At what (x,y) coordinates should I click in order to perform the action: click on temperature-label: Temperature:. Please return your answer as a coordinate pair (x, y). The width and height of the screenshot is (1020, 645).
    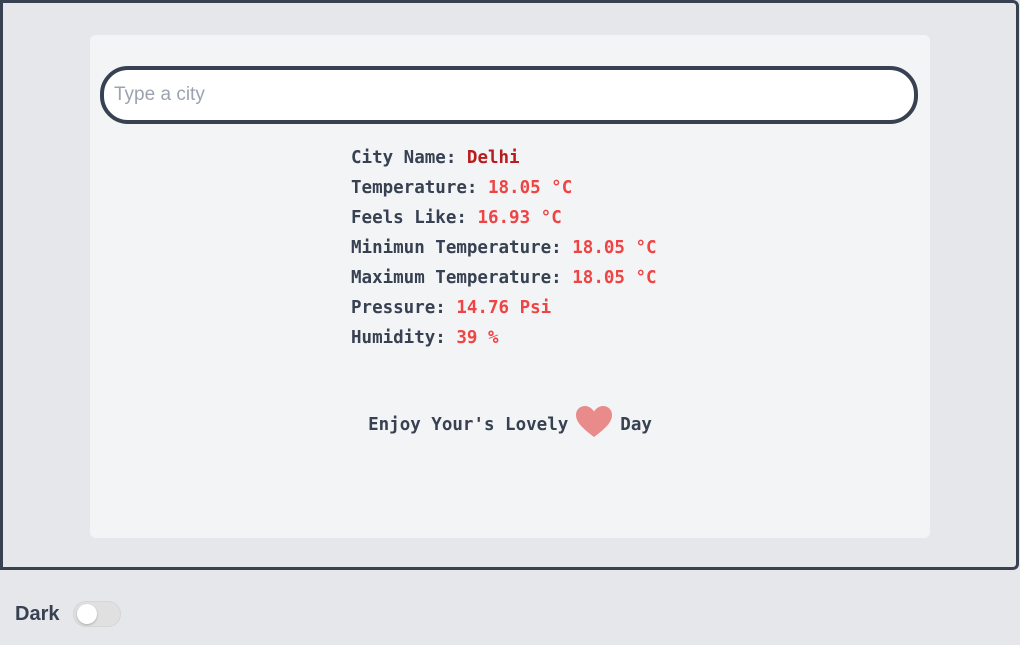
    Looking at the image, I should click on (419, 188).